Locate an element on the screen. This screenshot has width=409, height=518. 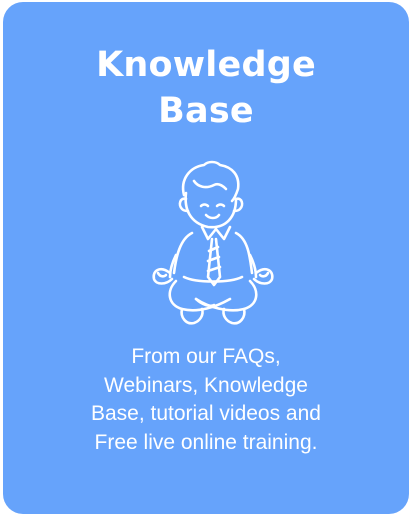
card-description-line: Webinars, Knowledge is located at coordinates (206, 385).